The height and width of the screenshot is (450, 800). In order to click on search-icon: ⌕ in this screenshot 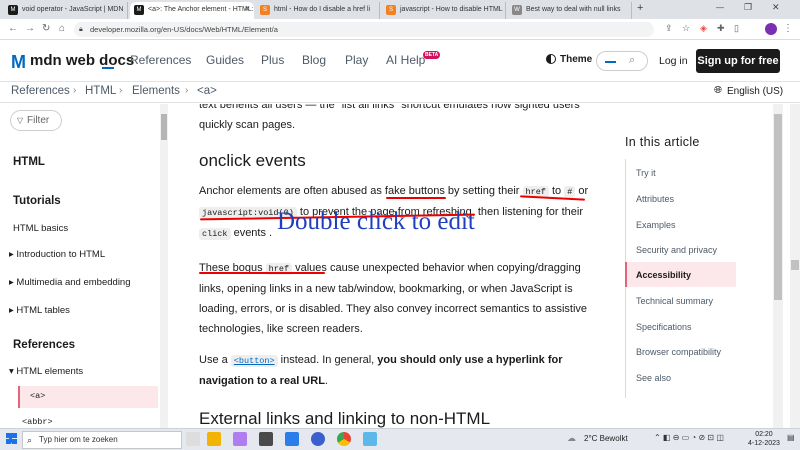, I will do `click(632, 60)`.